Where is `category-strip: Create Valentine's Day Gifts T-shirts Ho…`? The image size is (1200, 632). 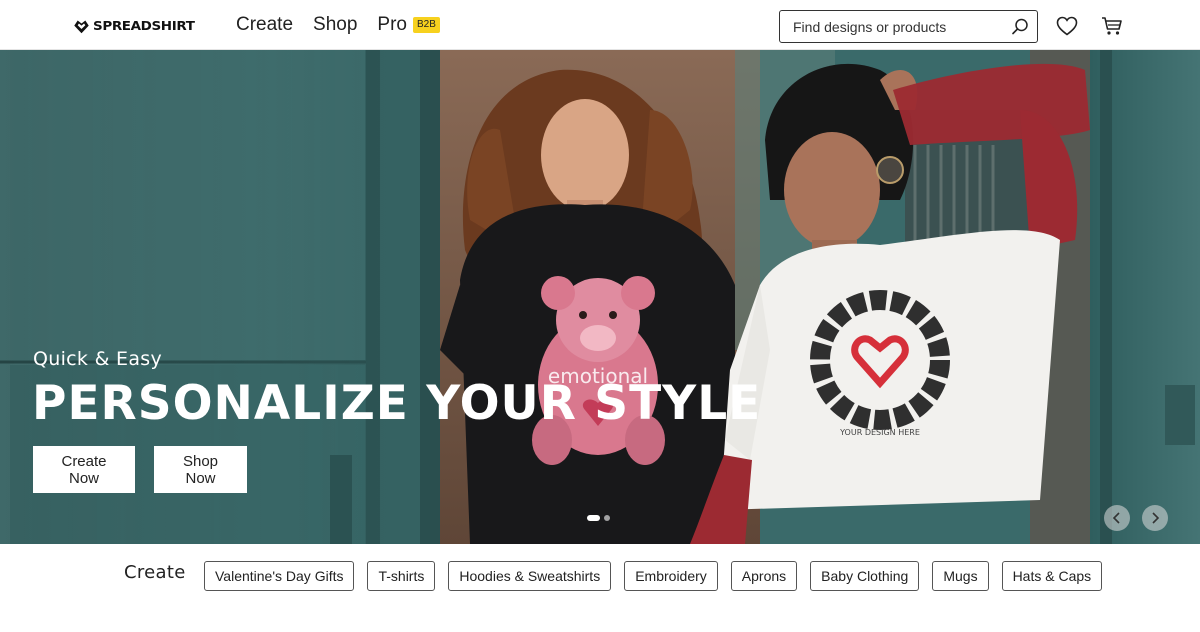
category-strip: Create Valentine's Day Gifts T-shirts Ho… is located at coordinates (600, 588).